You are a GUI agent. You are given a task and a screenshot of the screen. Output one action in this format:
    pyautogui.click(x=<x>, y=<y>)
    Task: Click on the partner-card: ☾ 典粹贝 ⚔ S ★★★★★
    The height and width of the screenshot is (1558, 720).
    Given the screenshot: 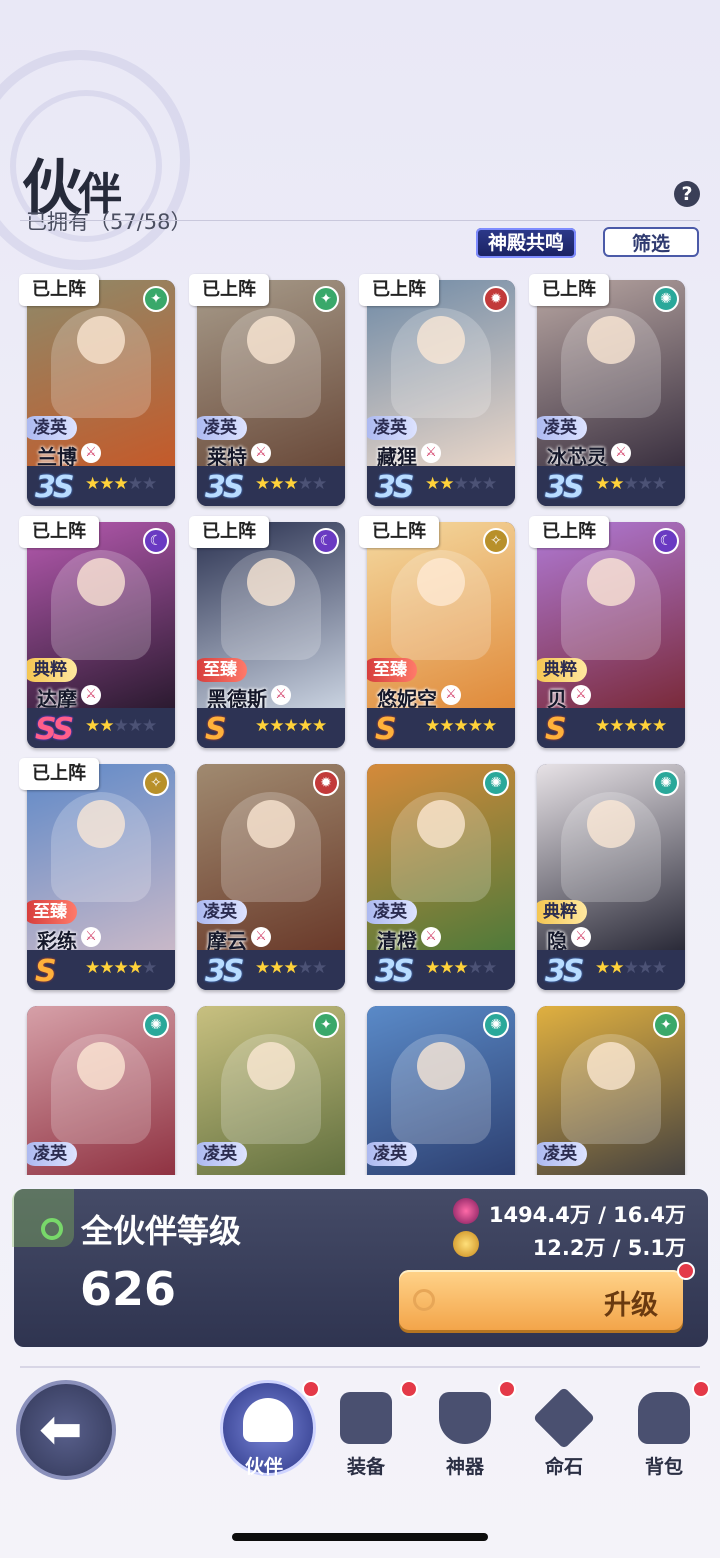 What is the action you would take?
    pyautogui.click(x=611, y=635)
    